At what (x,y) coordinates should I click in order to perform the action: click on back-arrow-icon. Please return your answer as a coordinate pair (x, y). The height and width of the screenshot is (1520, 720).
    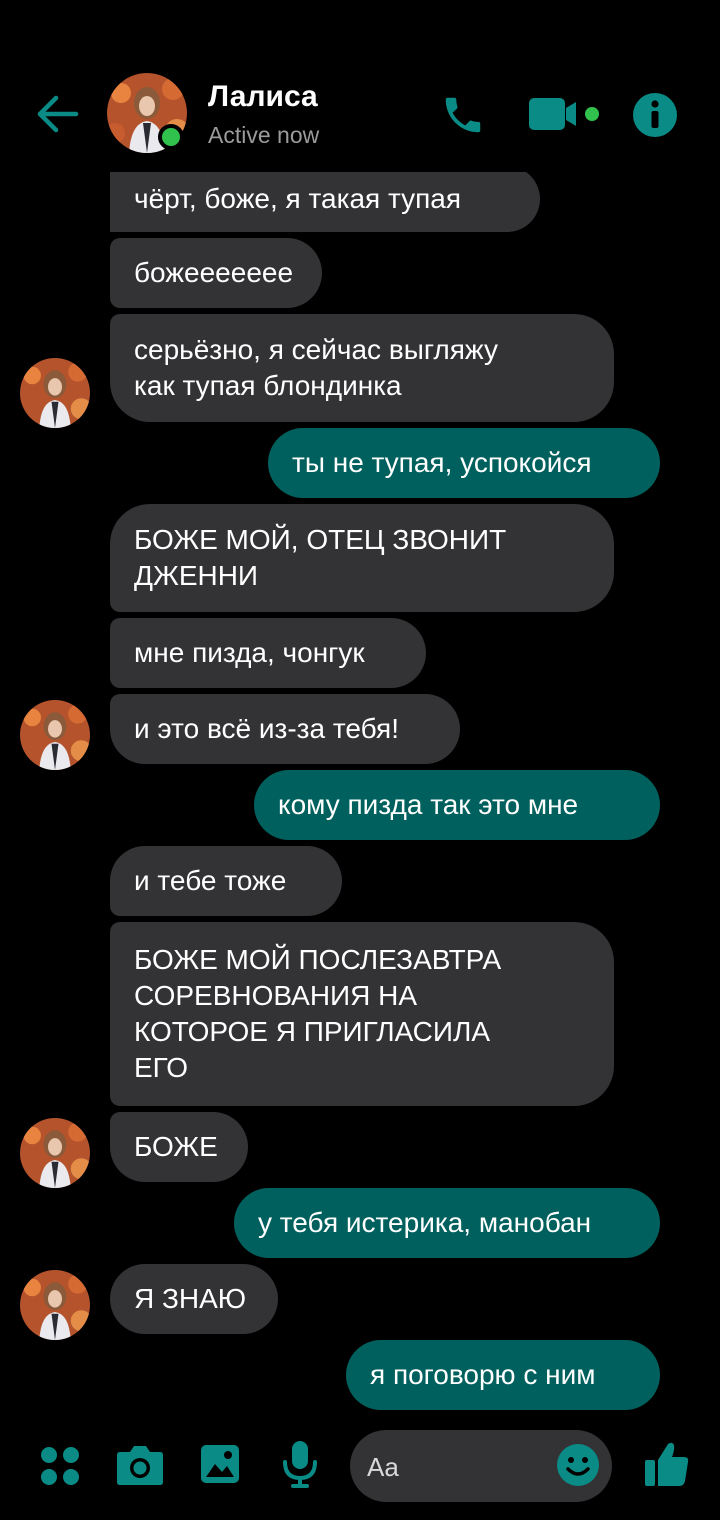
    Looking at the image, I should click on (56, 114).